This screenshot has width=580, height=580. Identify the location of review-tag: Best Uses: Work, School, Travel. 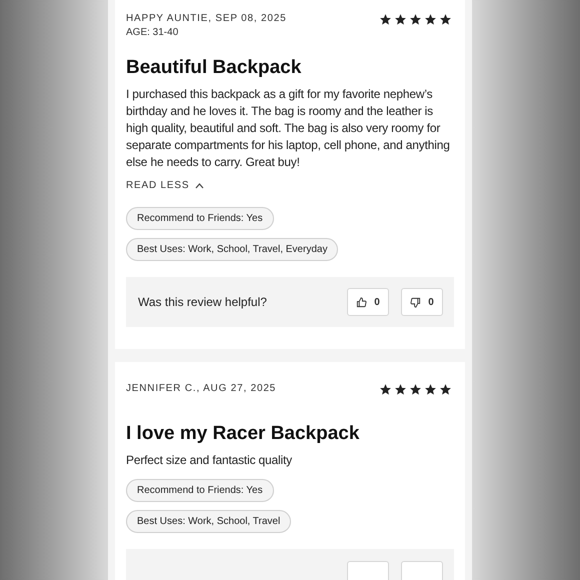
(209, 521).